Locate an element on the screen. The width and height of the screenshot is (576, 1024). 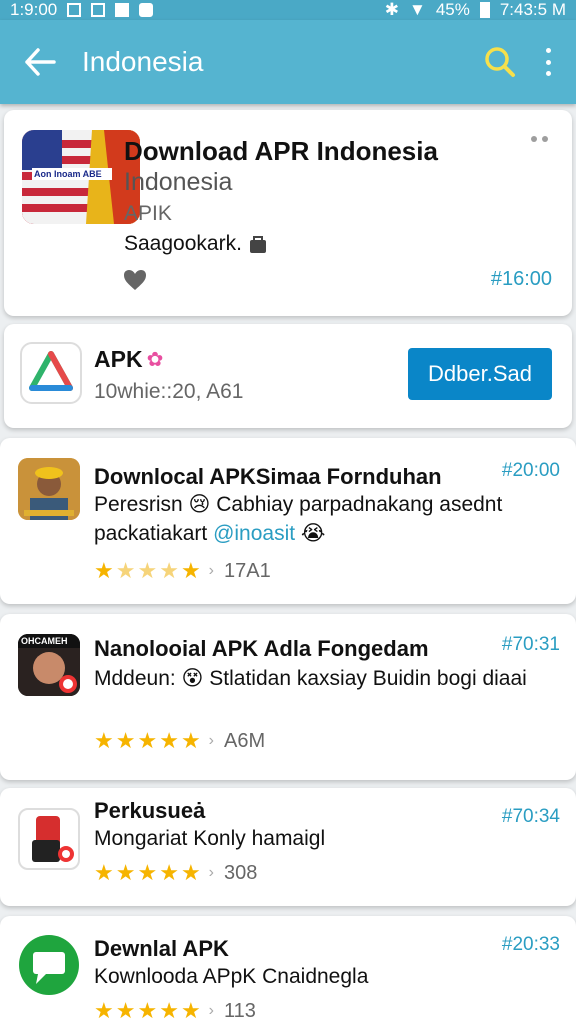
apk-logo-icon is located at coordinates (51, 373).